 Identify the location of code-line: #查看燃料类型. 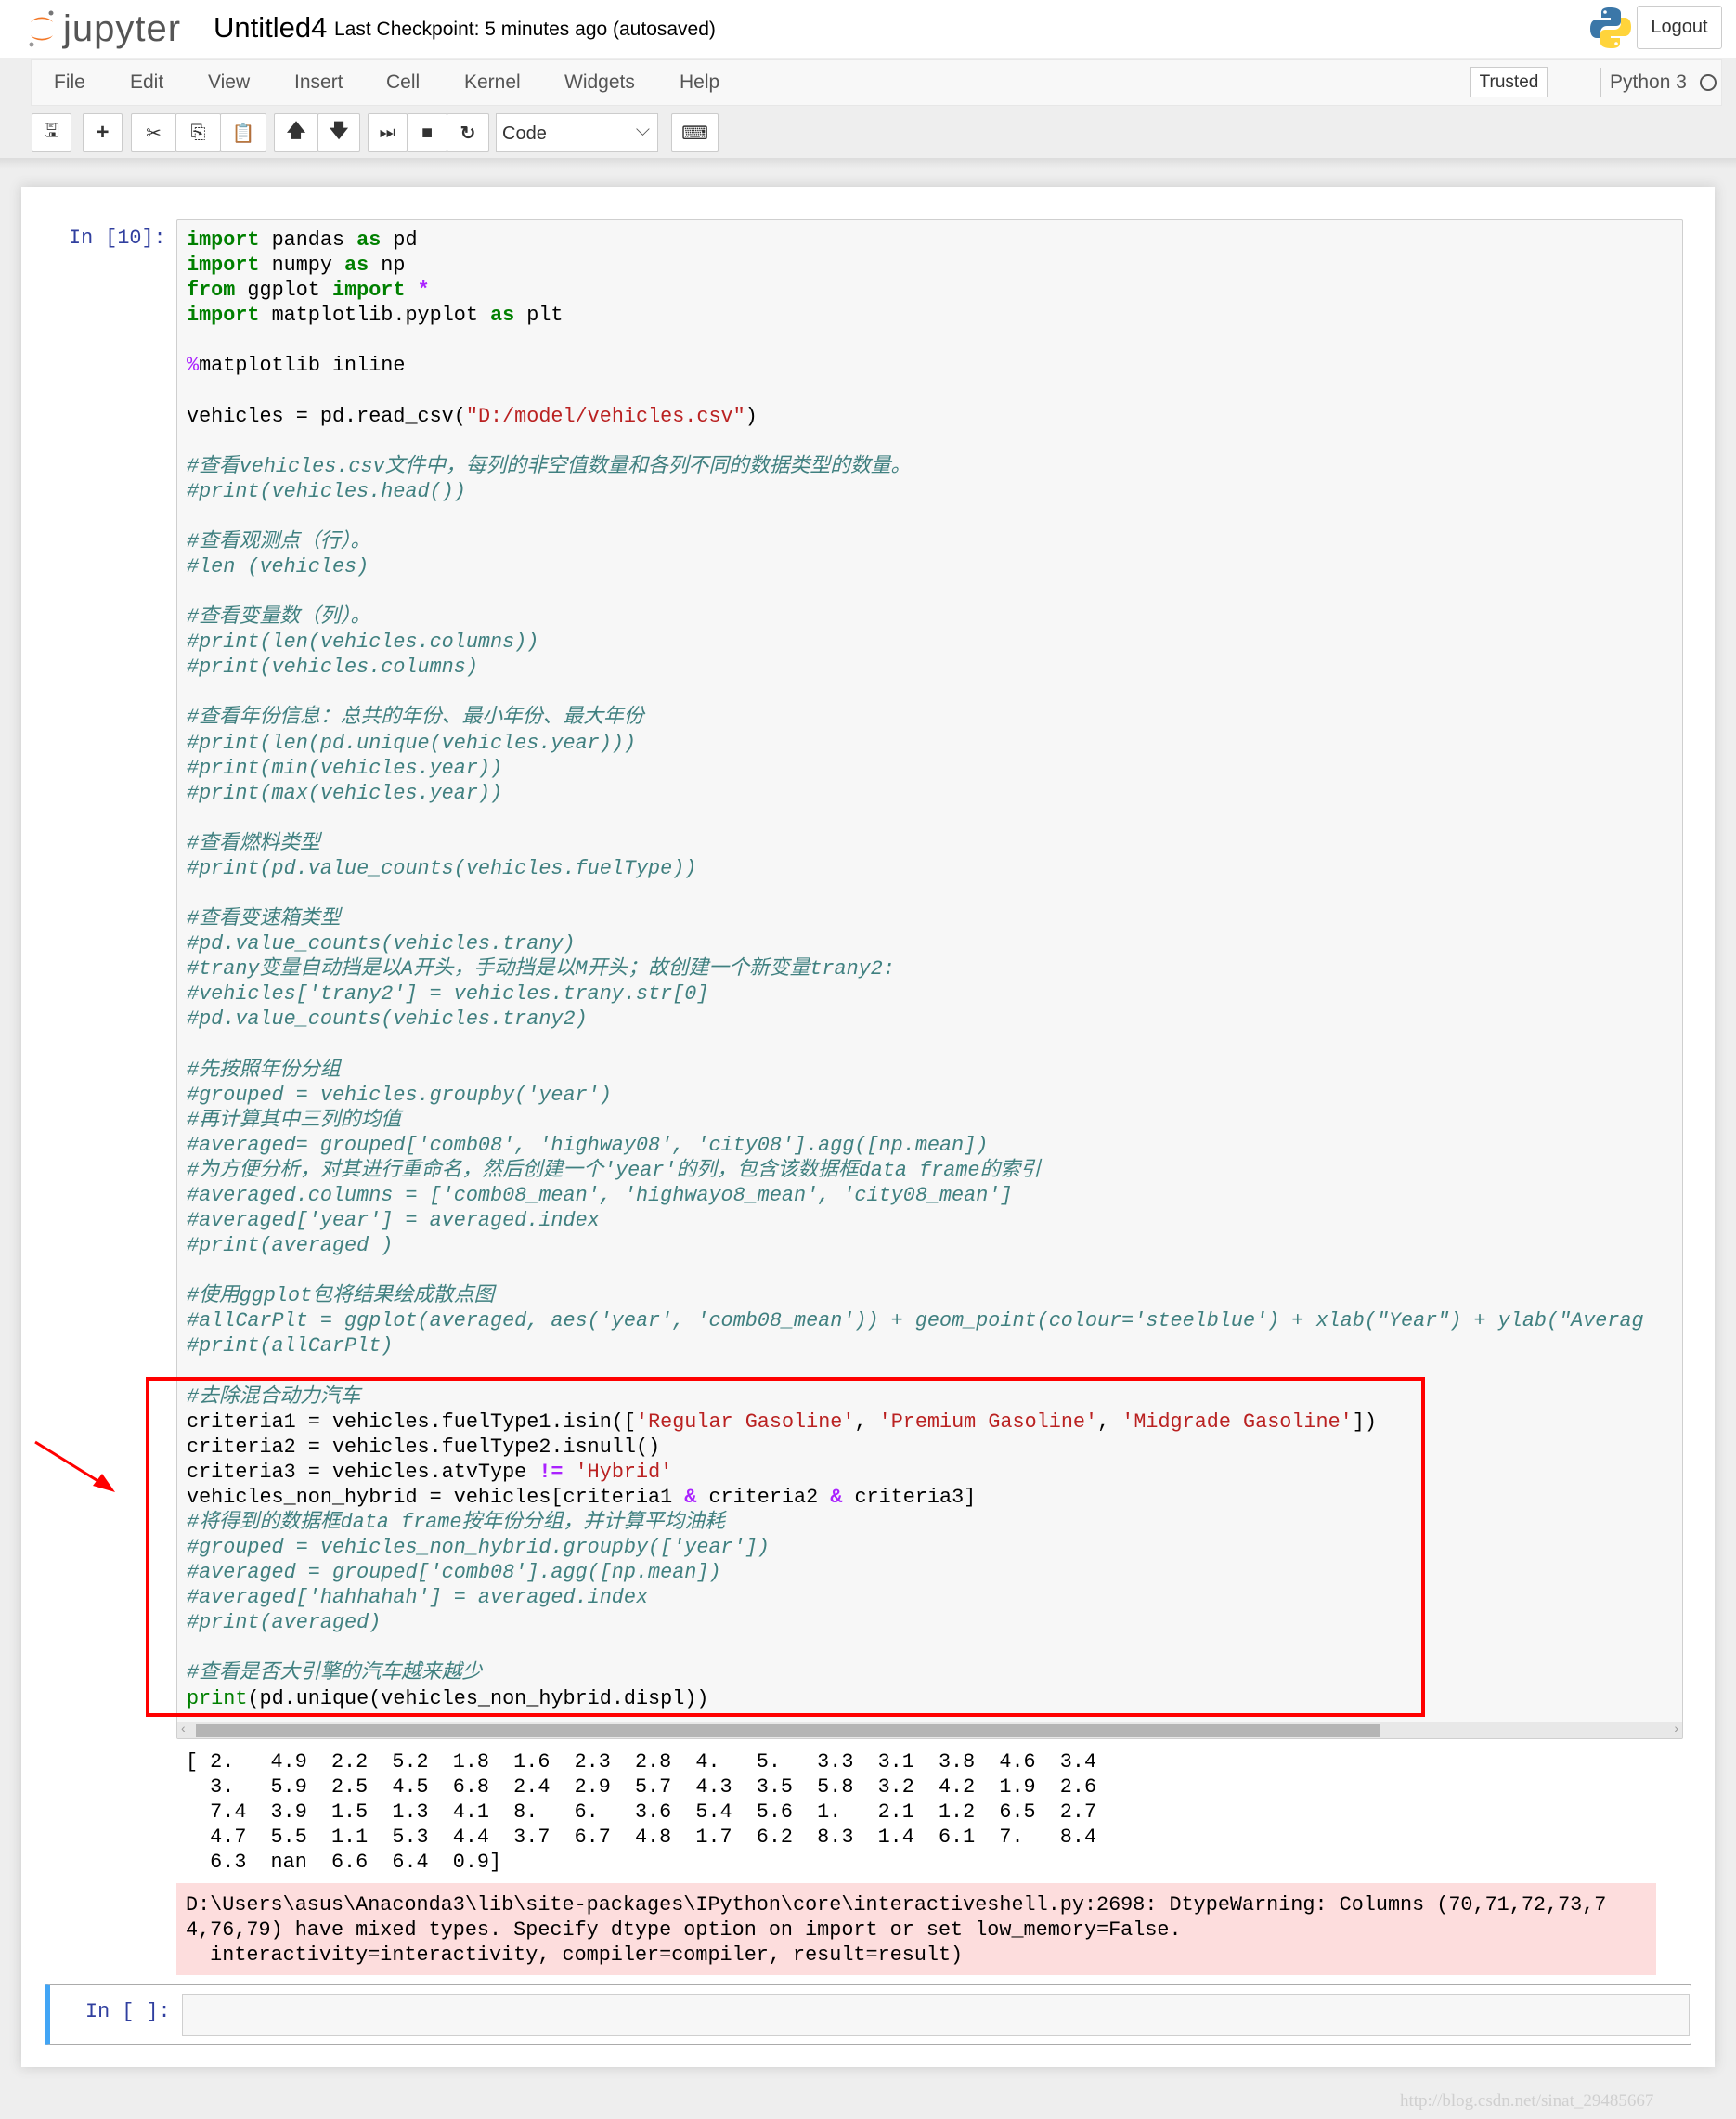
(915, 843).